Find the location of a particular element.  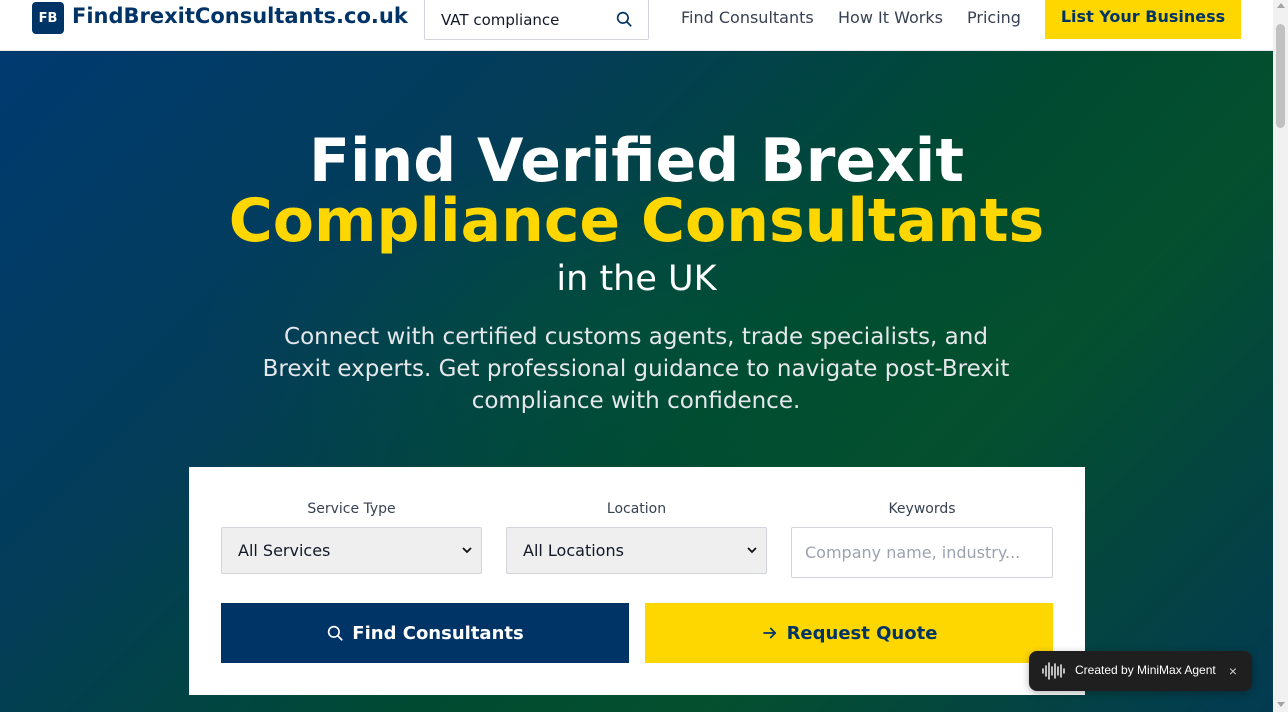

keywords-label: Keywords is located at coordinates (922, 509).